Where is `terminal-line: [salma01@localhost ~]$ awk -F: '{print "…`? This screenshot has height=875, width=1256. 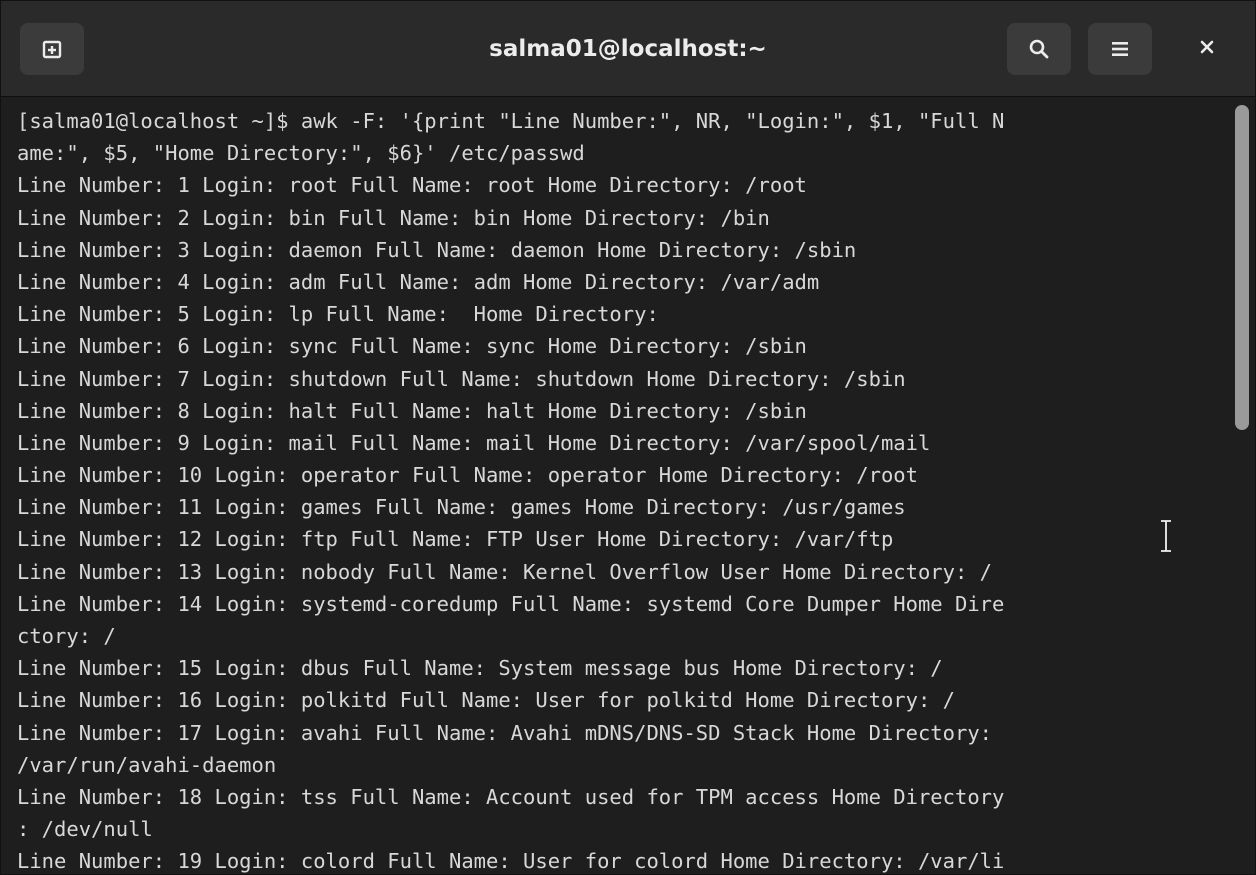
terminal-line: [salma01@localhost ~]$ awk -F: '{print "… is located at coordinates (511, 121).